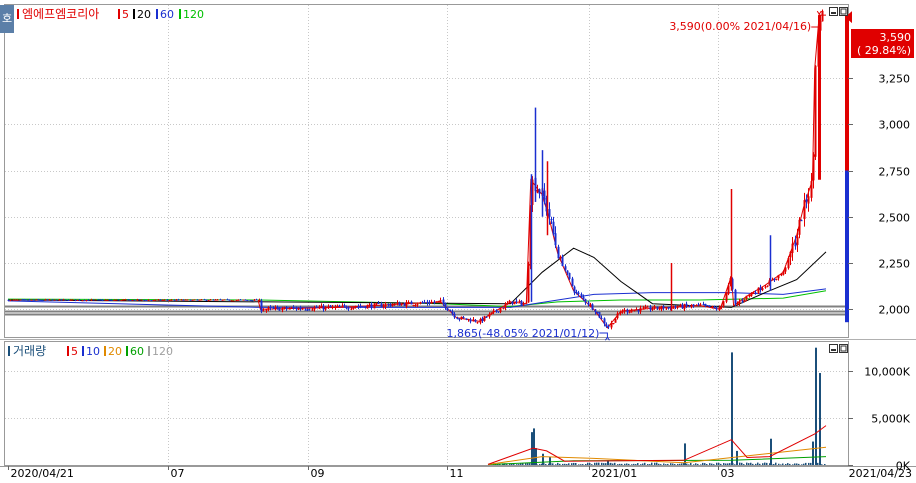 This screenshot has width=916, height=483. What do you see at coordinates (134, 14) in the screenshot?
I see `legend-swatch-ma20` at bounding box center [134, 14].